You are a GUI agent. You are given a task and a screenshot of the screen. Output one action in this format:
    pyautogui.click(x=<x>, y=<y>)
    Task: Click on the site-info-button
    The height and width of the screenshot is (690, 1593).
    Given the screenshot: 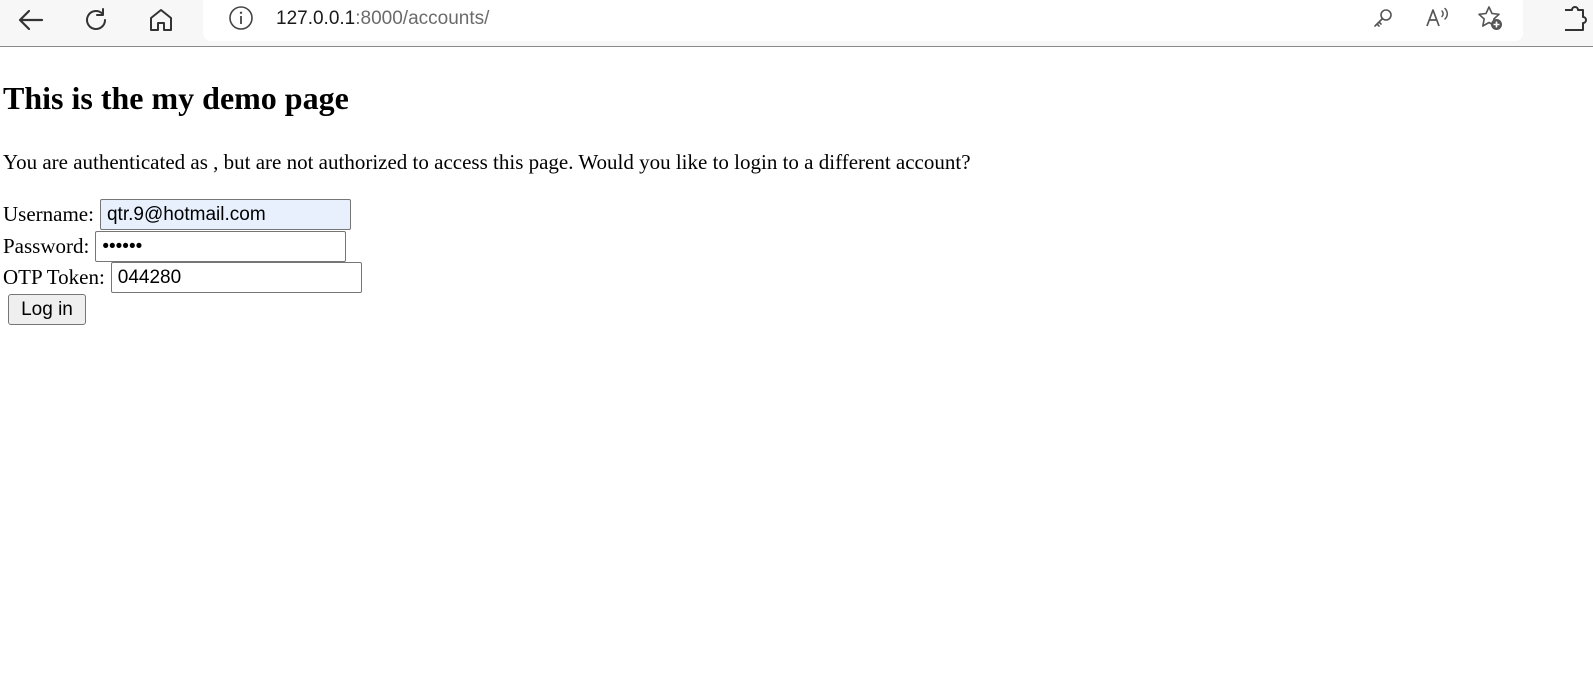 What is the action you would take?
    pyautogui.click(x=241, y=20)
    